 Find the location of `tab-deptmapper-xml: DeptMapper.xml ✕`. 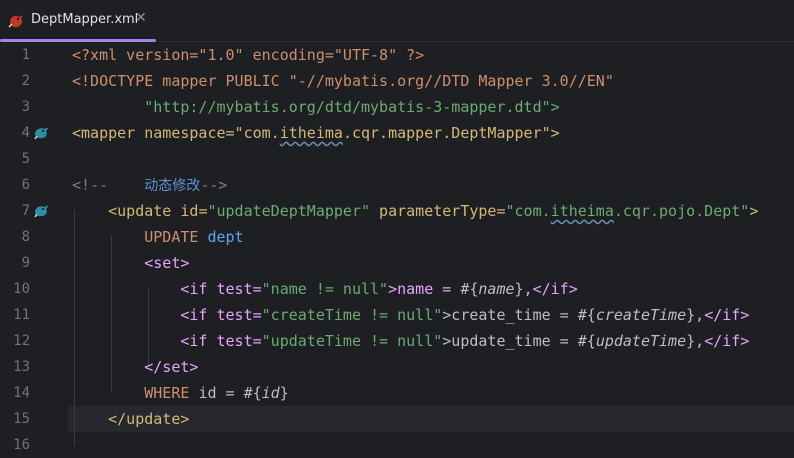

tab-deptmapper-xml: DeptMapper.xml ✕ is located at coordinates (78, 21).